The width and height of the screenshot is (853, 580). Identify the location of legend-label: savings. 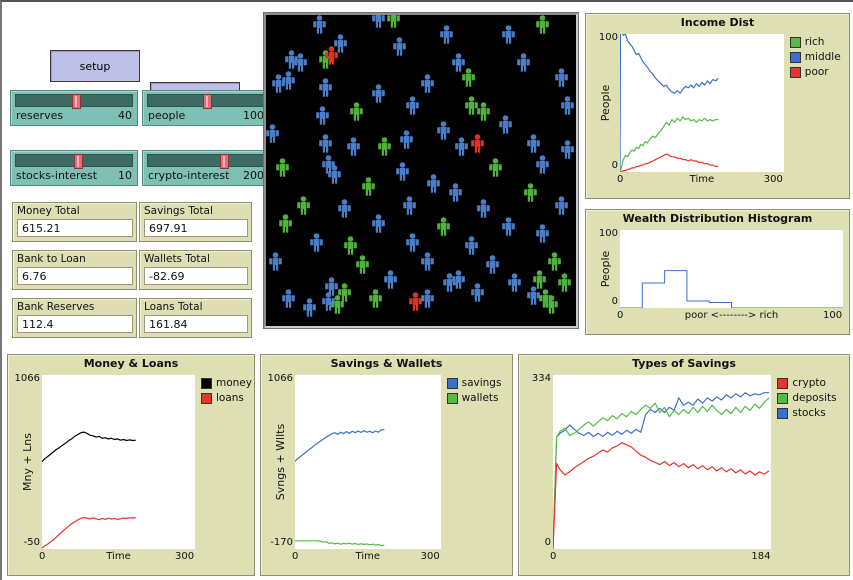
(481, 383).